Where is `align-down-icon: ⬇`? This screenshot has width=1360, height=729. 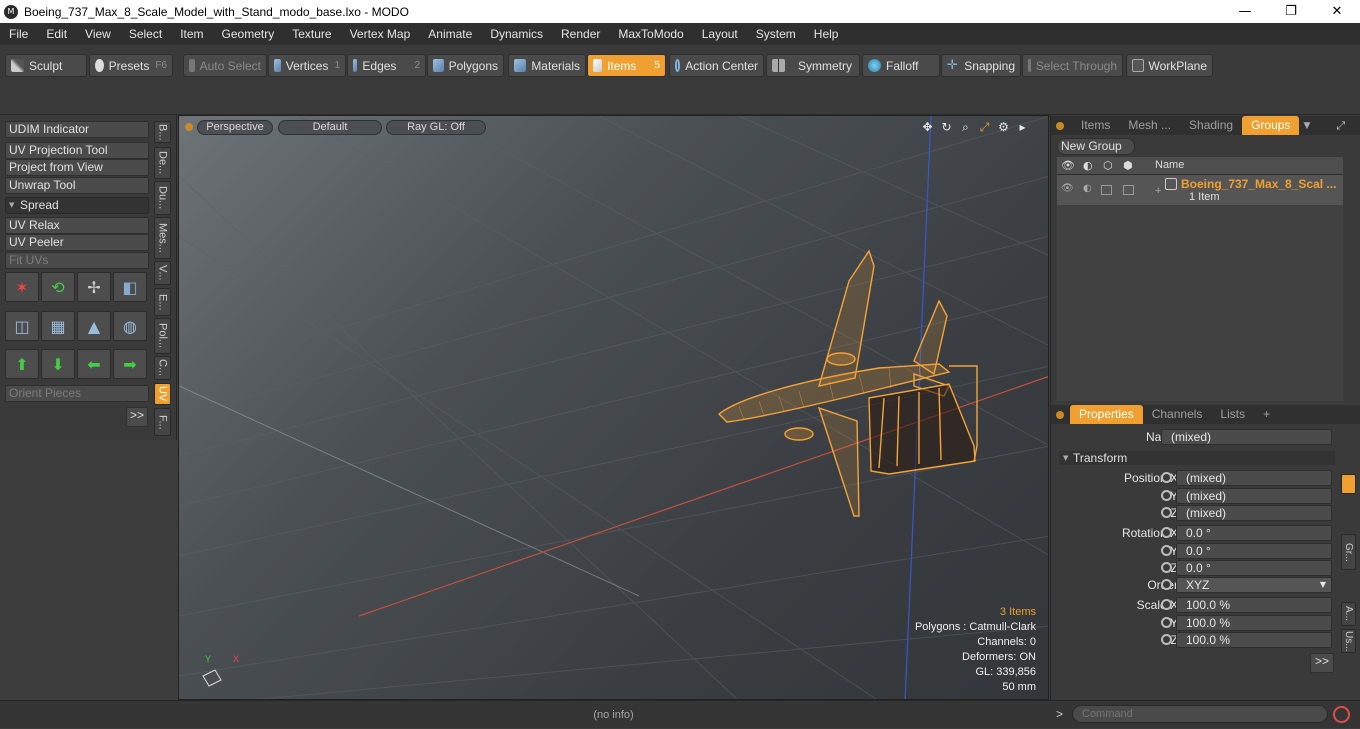
align-down-icon: ⬇ is located at coordinates (58, 364).